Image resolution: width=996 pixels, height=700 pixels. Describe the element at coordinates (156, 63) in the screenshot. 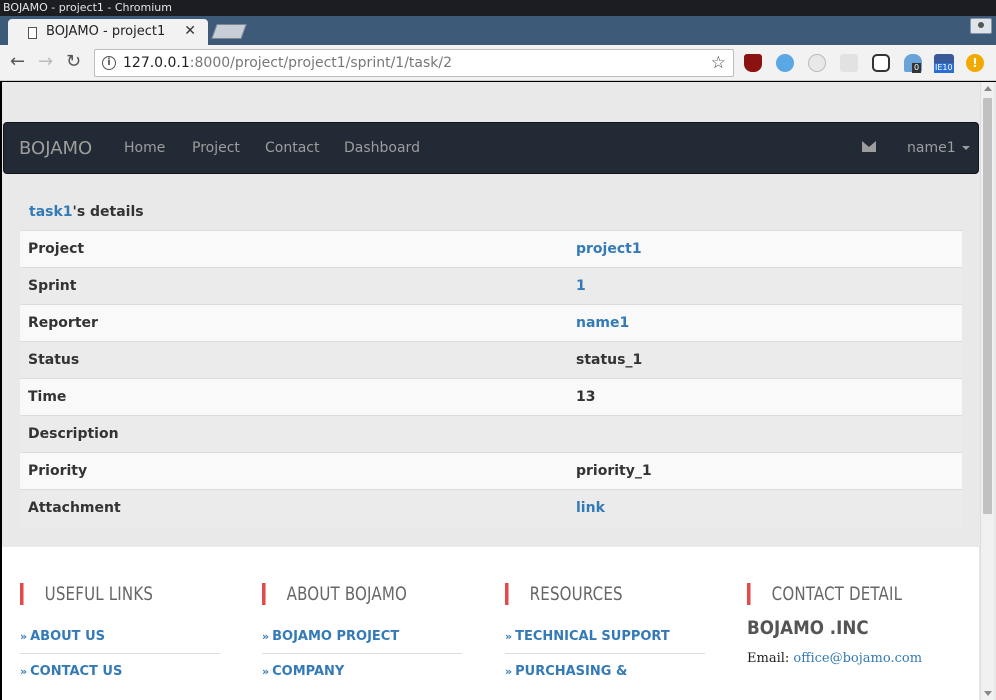

I see `url-host: 127.0.0.1` at that location.